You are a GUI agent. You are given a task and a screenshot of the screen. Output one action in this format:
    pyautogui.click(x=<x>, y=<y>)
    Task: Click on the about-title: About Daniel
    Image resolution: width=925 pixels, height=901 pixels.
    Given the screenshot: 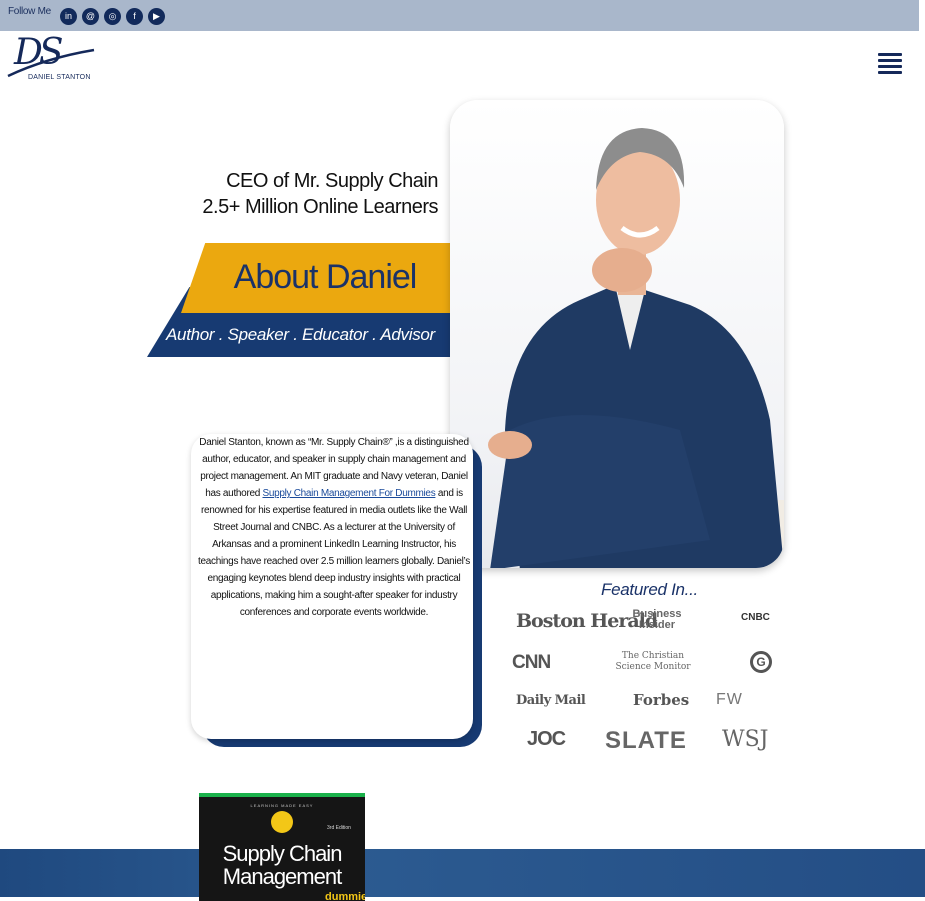 What is the action you would take?
    pyautogui.click(x=325, y=277)
    